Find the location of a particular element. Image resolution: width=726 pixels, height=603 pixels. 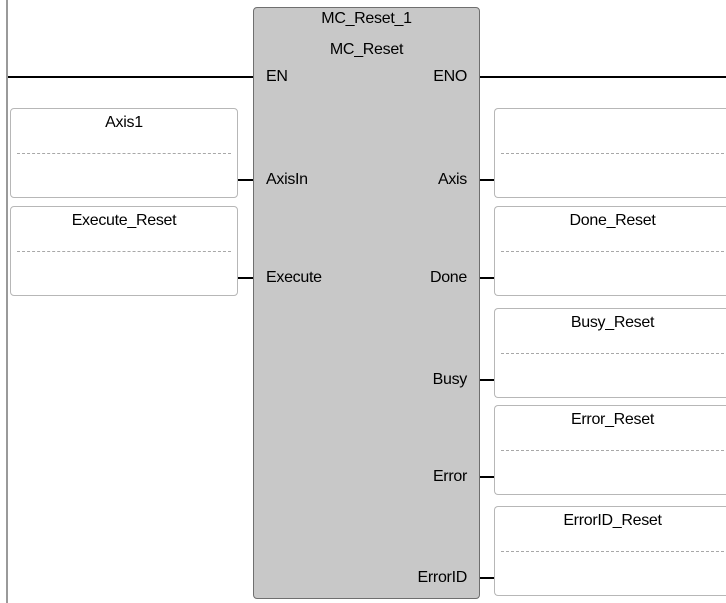

pin-error: Error is located at coordinates (449, 476).